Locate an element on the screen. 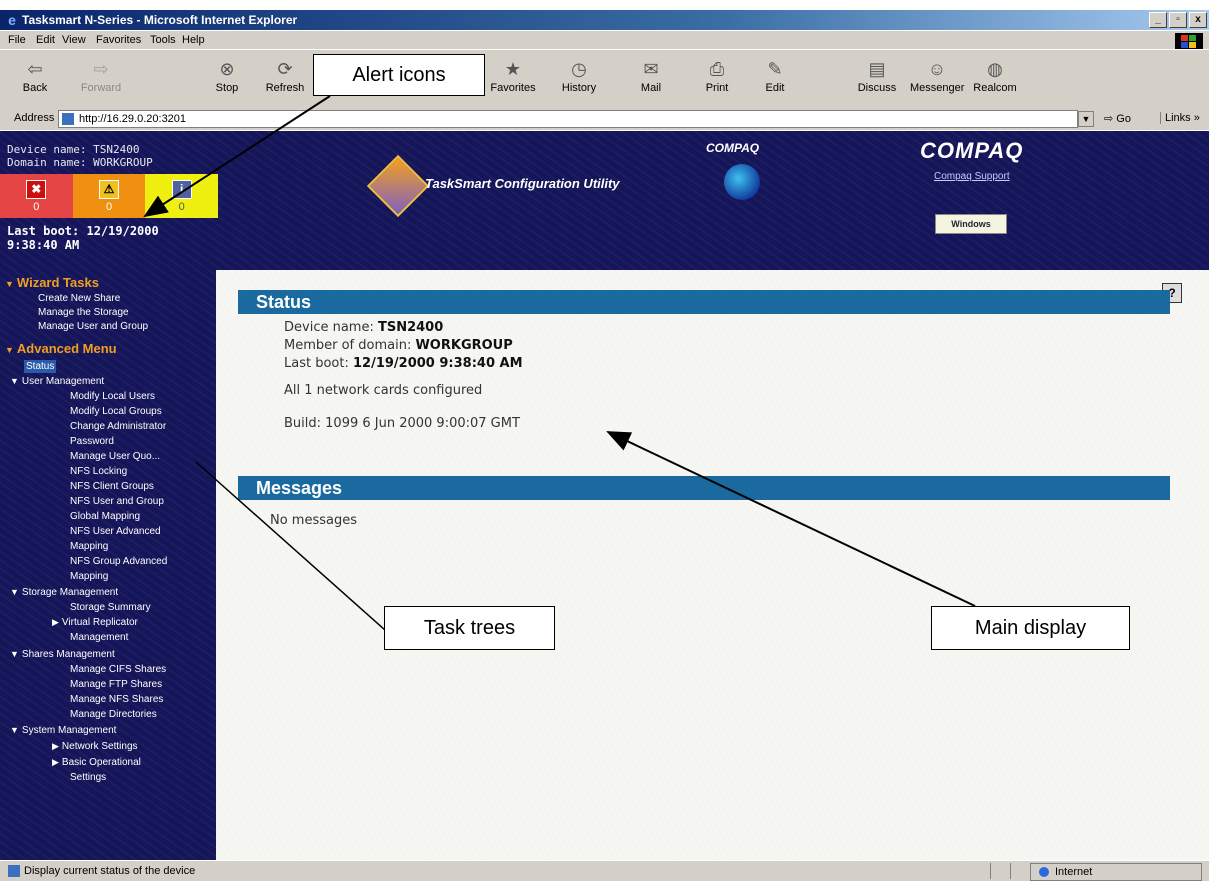 The height and width of the screenshot is (881, 1209). address-input is located at coordinates (569, 119).